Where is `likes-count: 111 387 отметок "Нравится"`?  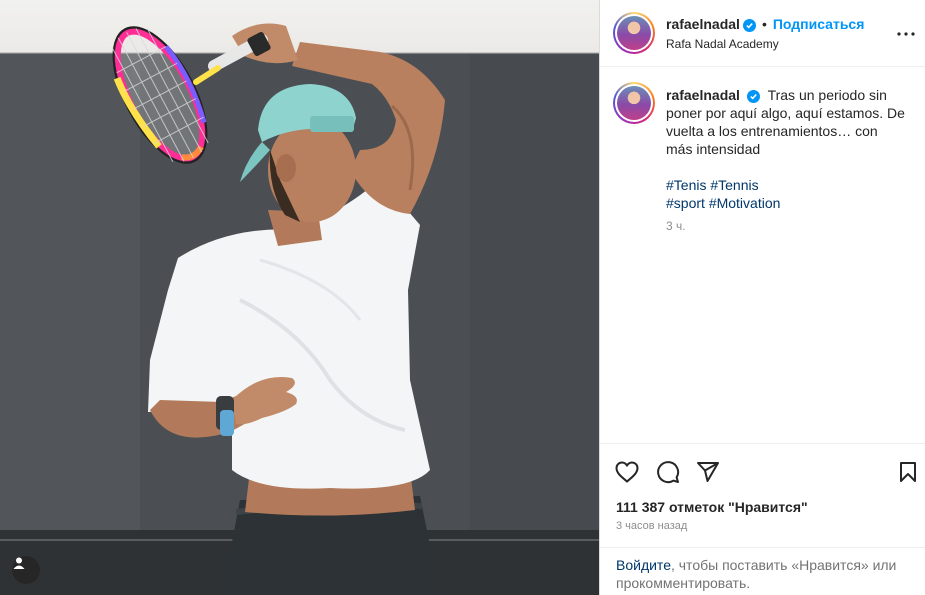
likes-count: 111 387 отметок "Нравится" is located at coordinates (712, 507).